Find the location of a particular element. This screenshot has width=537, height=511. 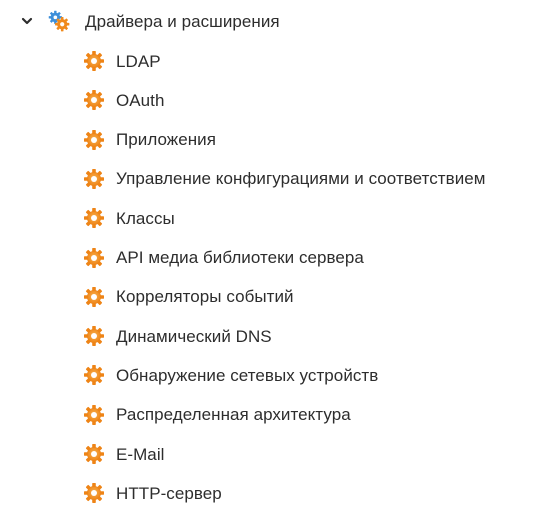

tree-child-item: Классы is located at coordinates (129, 218).